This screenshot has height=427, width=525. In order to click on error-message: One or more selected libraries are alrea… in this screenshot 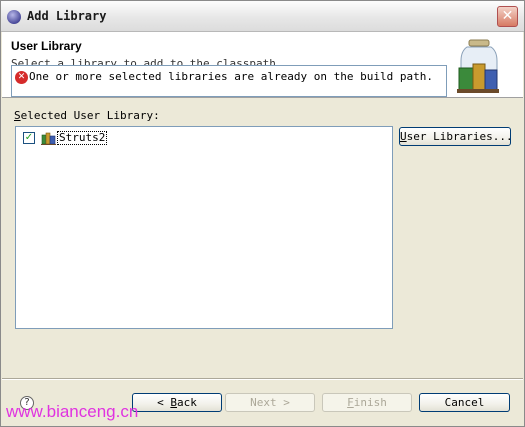, I will do `click(231, 76)`.